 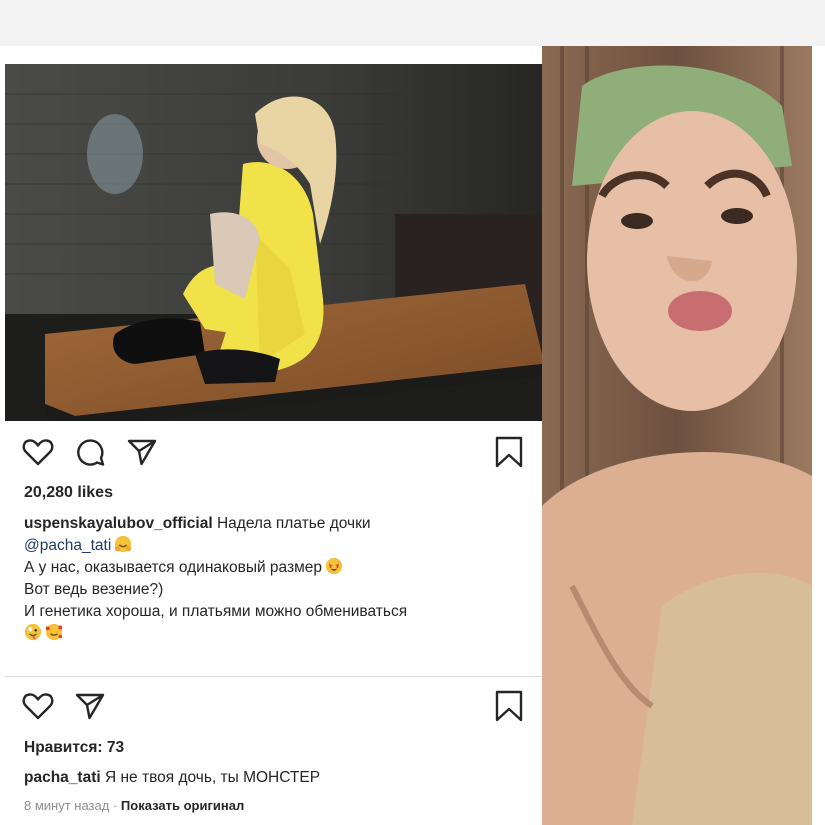 What do you see at coordinates (212, 777) in the screenshot?
I see `comment-text: Я не твоя дочь, ты МОНСТЕР` at bounding box center [212, 777].